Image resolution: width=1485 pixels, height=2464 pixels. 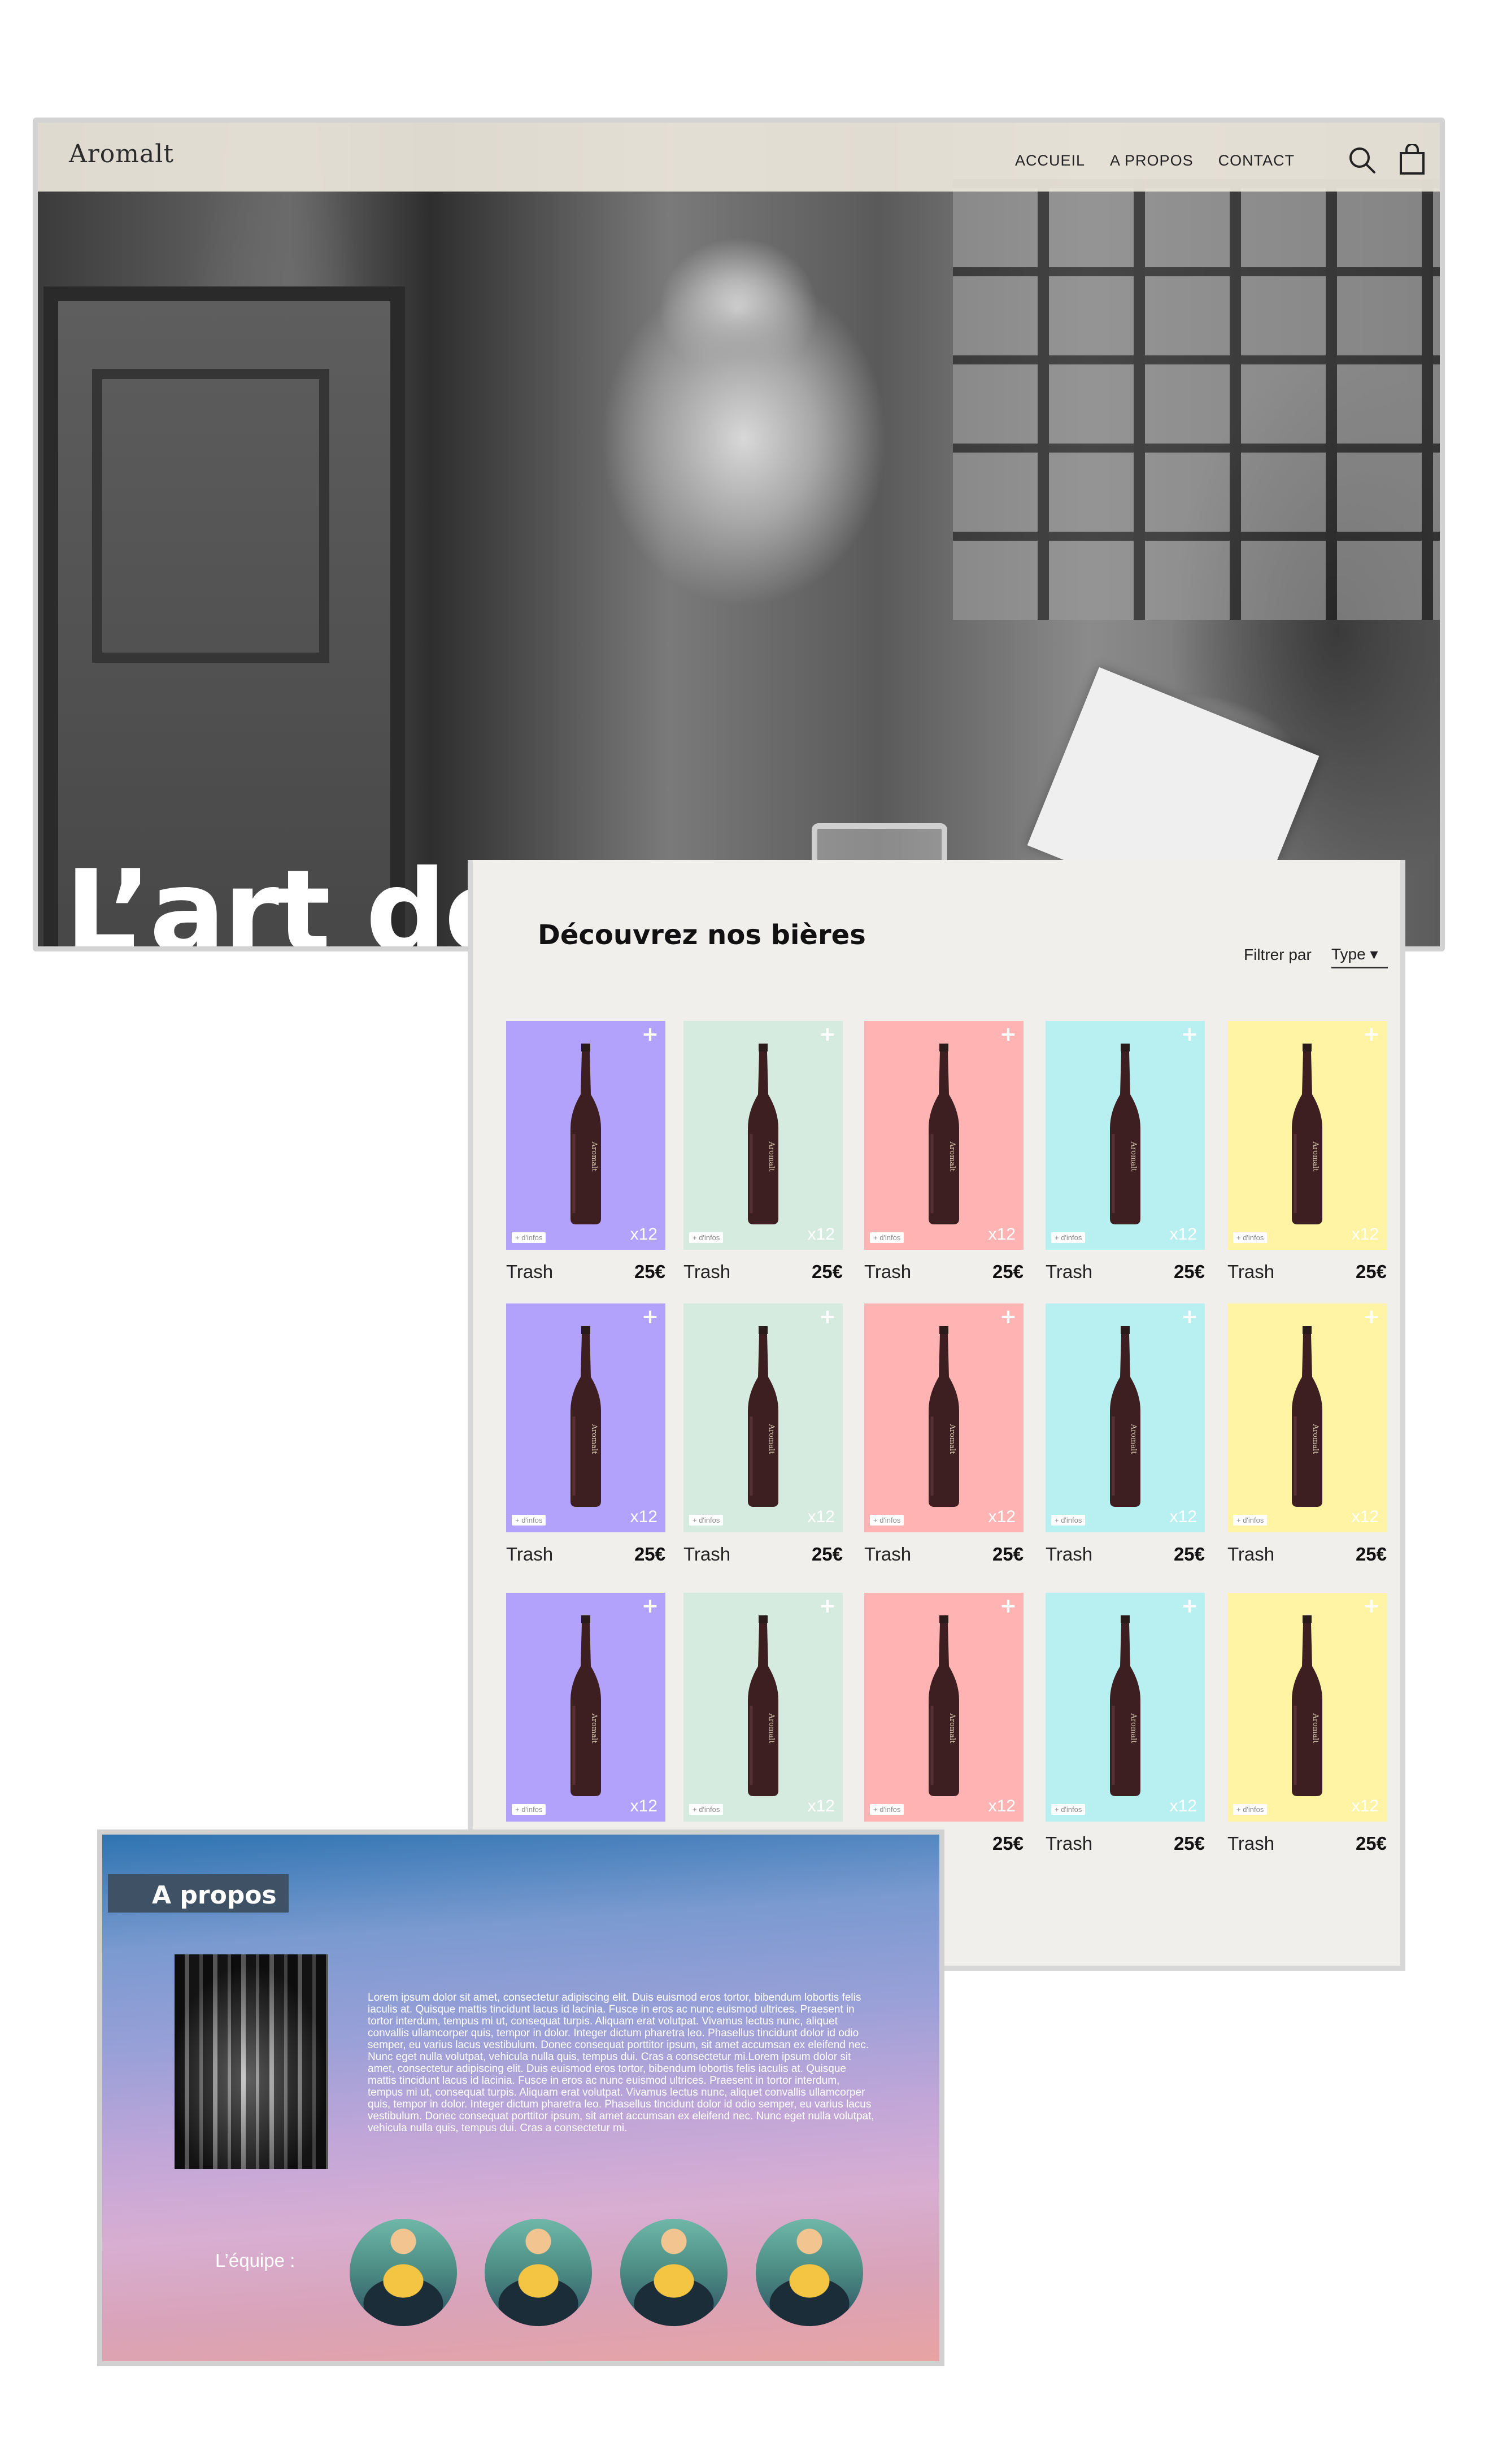 What do you see at coordinates (1256, 161) in the screenshot?
I see `nav-link-contact: CONTACT` at bounding box center [1256, 161].